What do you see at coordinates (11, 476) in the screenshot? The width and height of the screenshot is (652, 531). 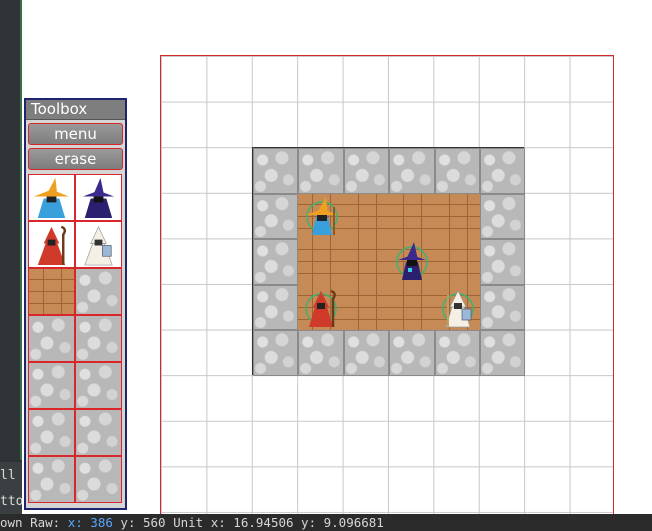 I see `panel-text-fragment: ll` at bounding box center [11, 476].